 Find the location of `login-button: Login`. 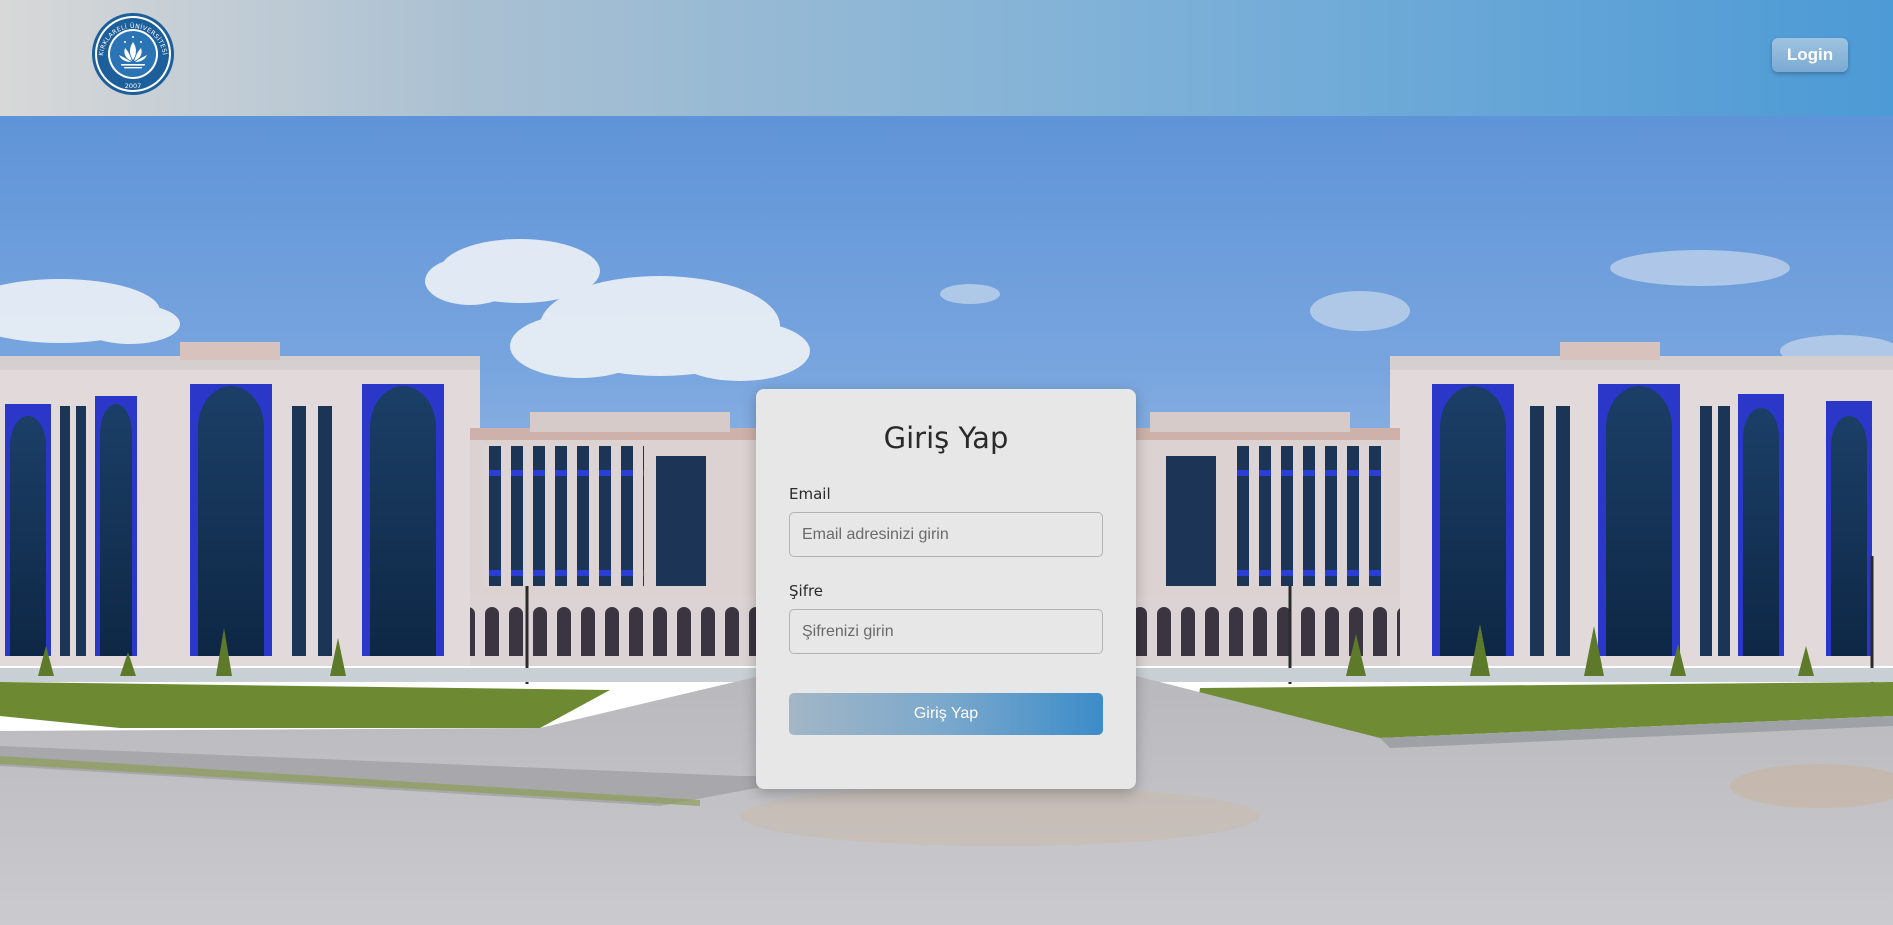

login-button: Login is located at coordinates (1810, 55).